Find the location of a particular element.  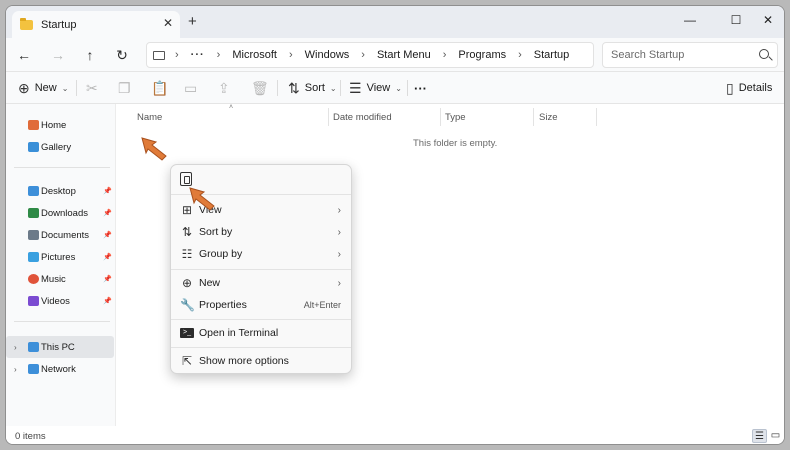

refresh-icon: ↻ is located at coordinates (122, 55).